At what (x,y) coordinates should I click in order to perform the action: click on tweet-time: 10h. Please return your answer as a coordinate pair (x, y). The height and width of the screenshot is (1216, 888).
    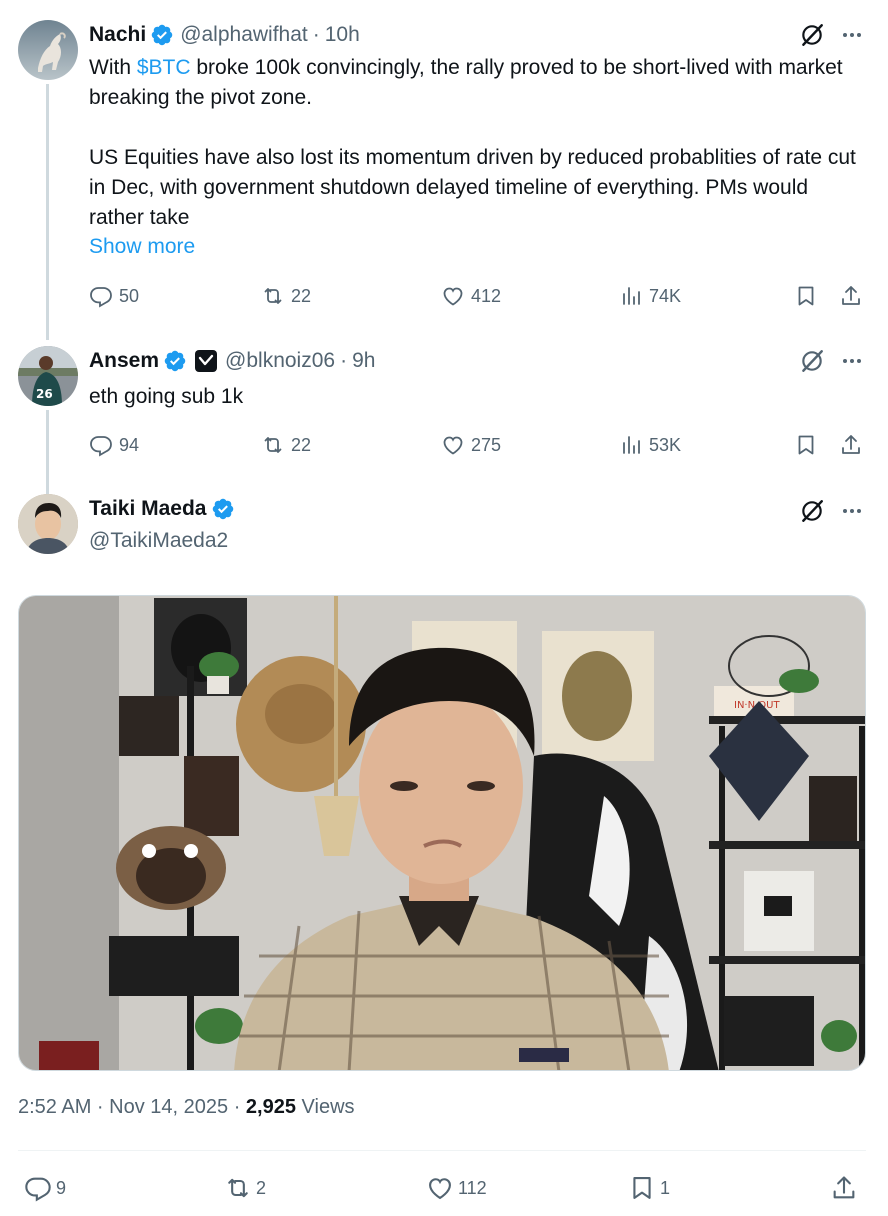
    Looking at the image, I should click on (342, 35).